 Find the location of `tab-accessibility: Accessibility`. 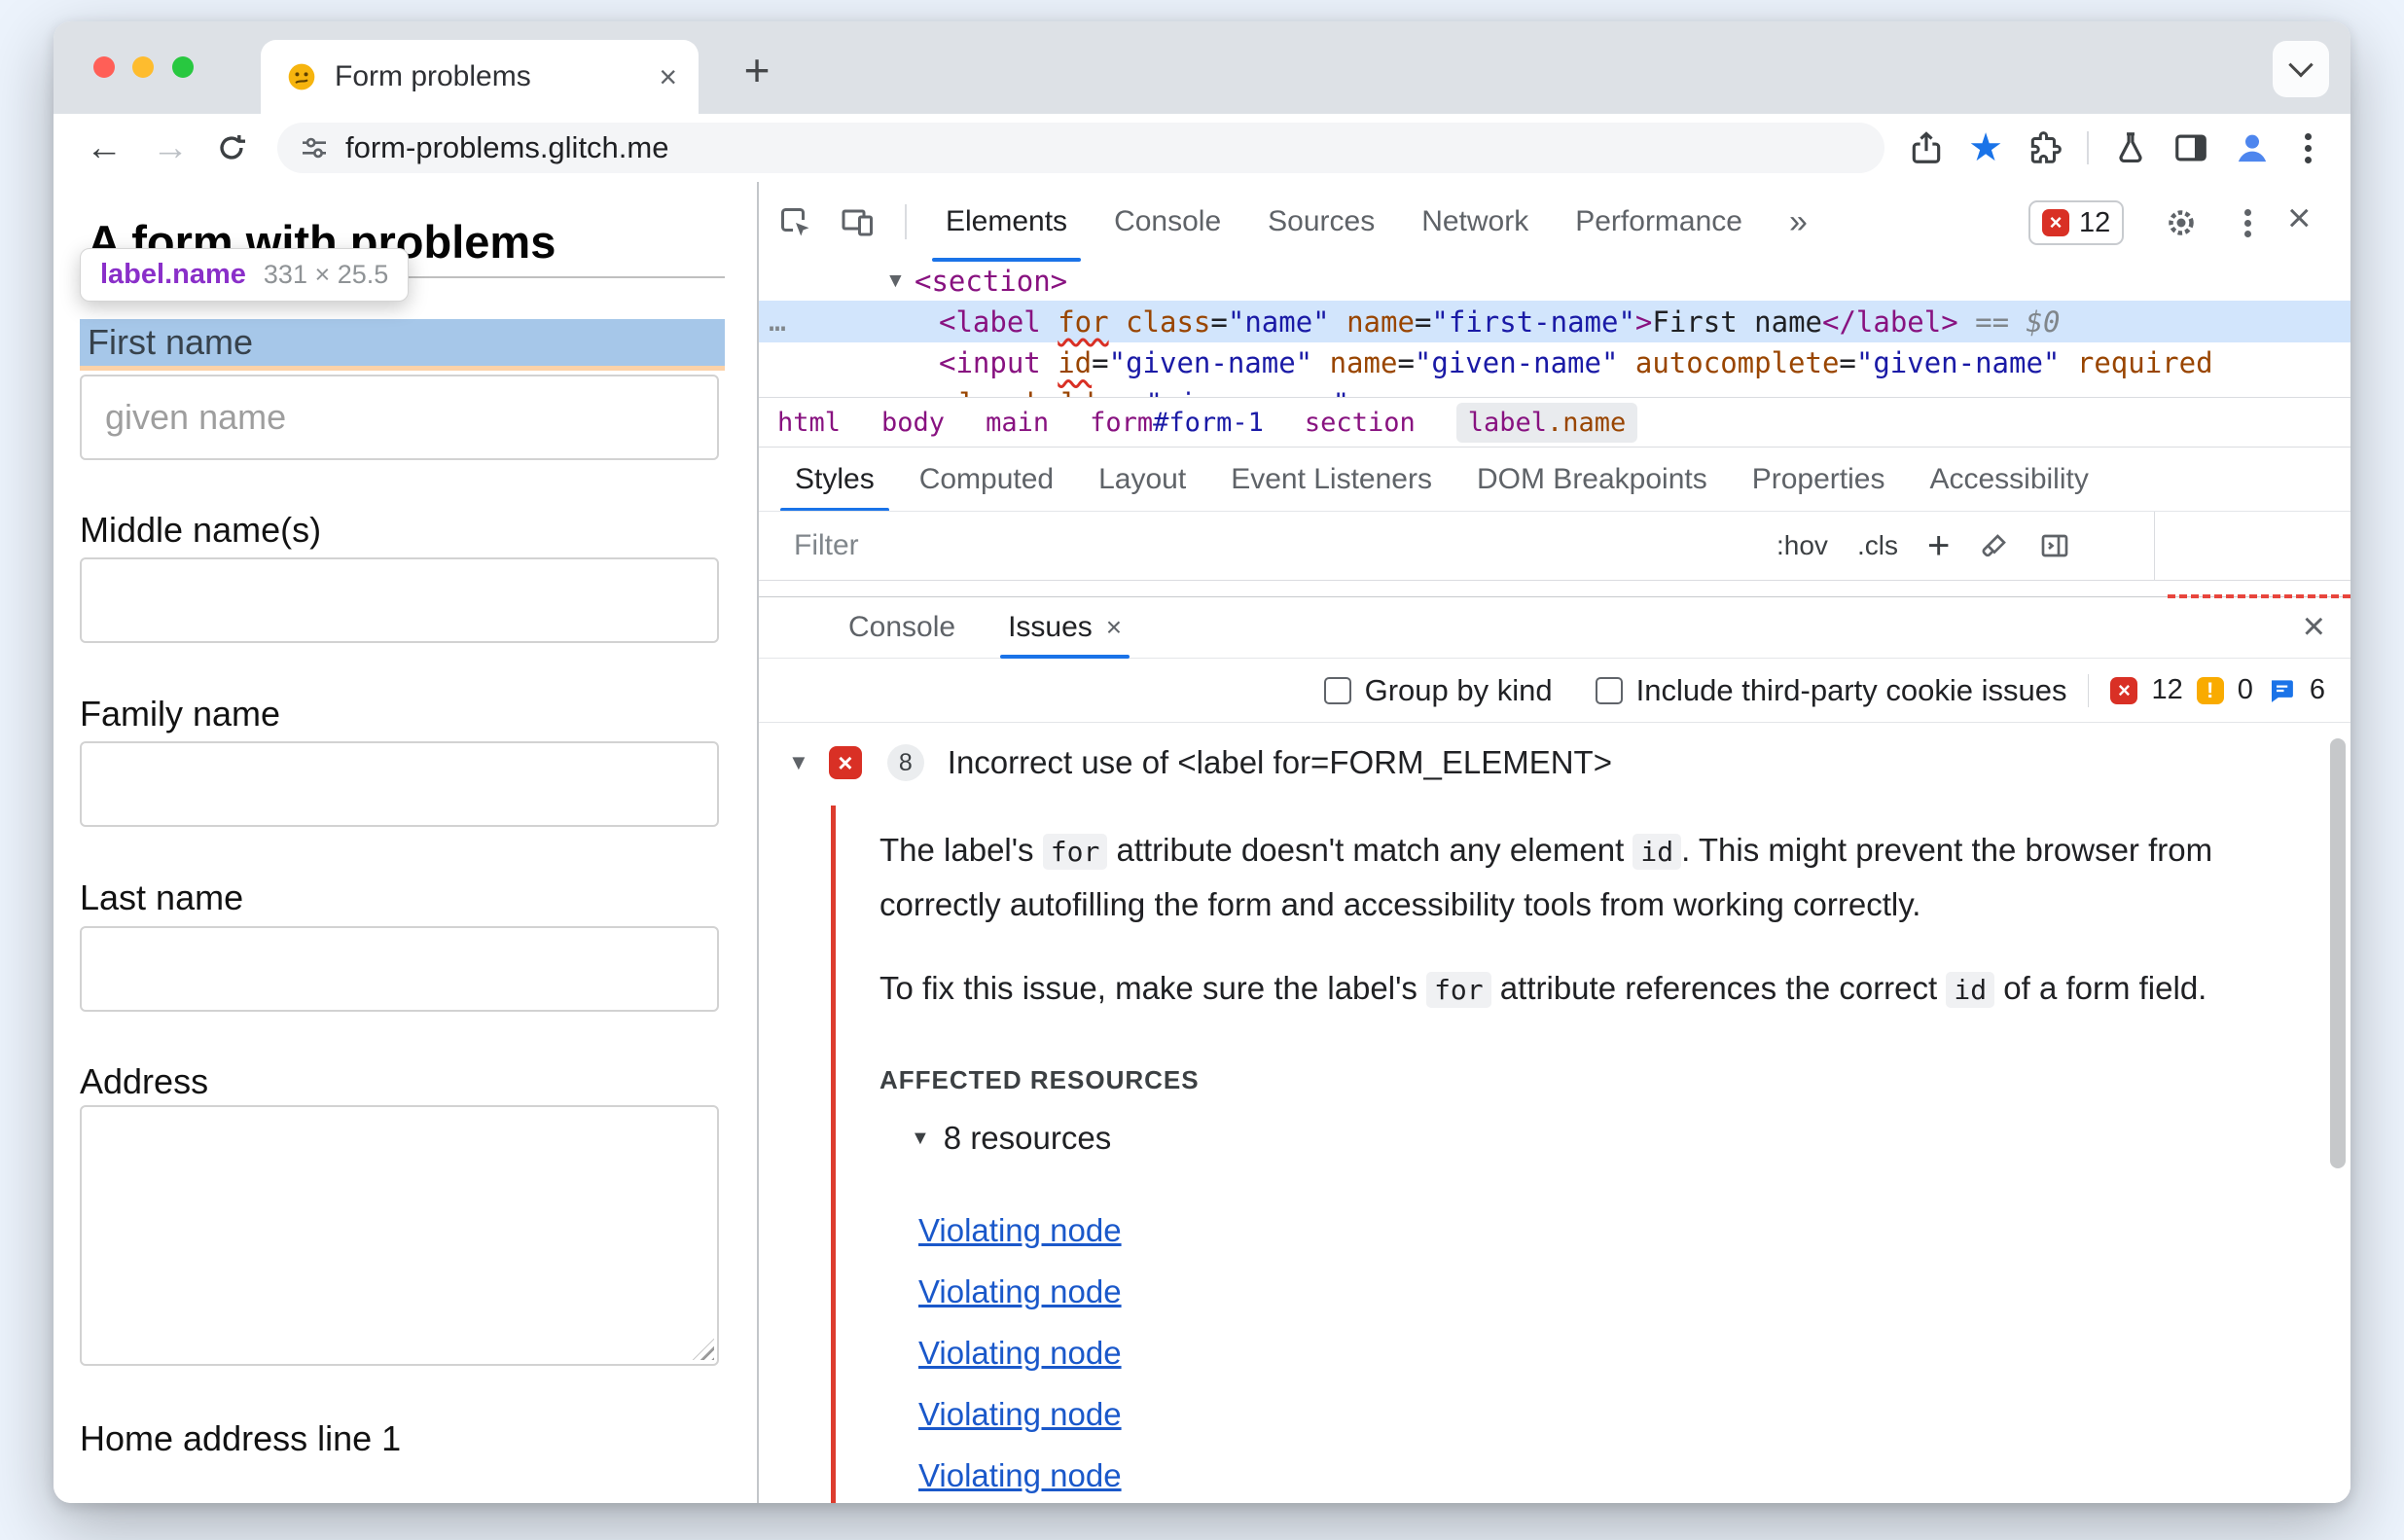

tab-accessibility: Accessibility is located at coordinates (2008, 480).